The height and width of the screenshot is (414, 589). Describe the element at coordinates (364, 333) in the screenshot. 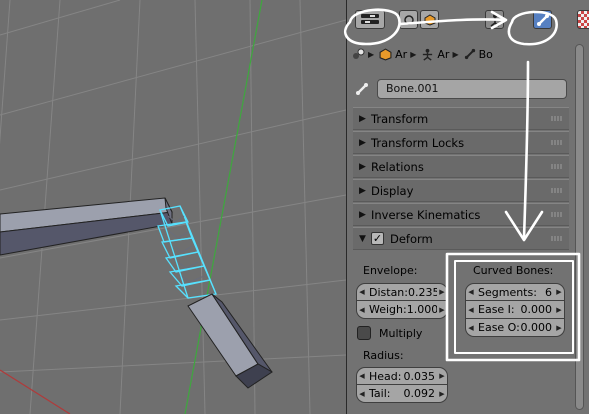

I see `multiply-checkbox` at that location.